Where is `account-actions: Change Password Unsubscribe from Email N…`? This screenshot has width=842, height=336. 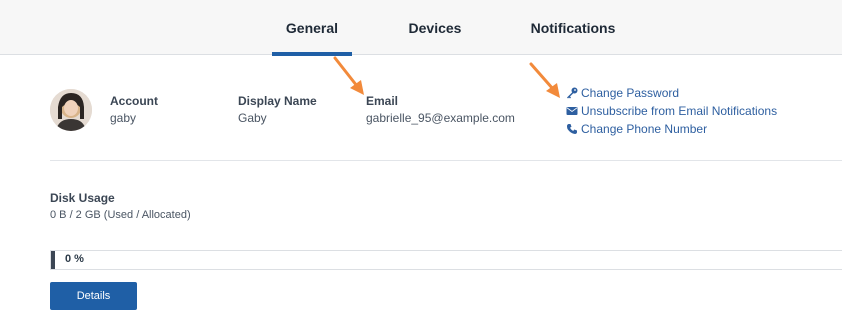
account-actions: Change Password Unsubscribe from Email N… is located at coordinates (671, 111).